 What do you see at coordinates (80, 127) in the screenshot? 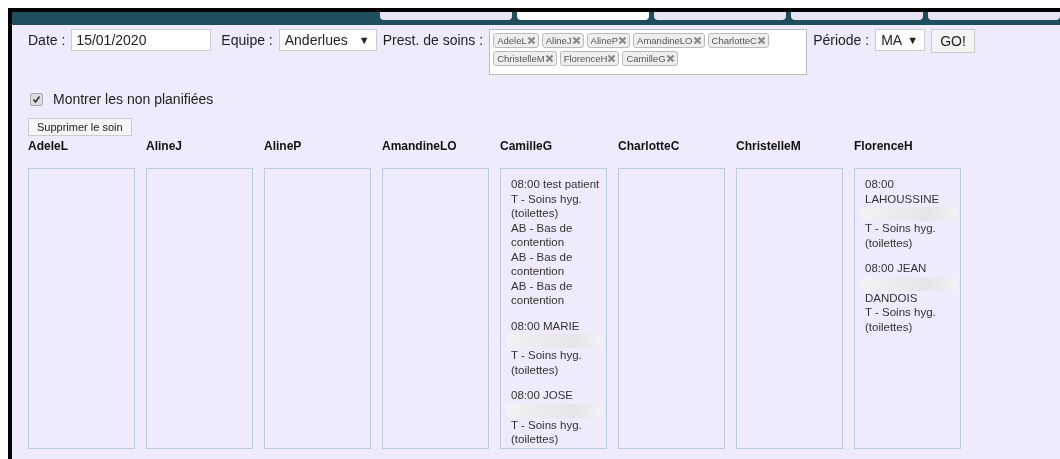
I see `delete-button: Supprimer le soin` at bounding box center [80, 127].